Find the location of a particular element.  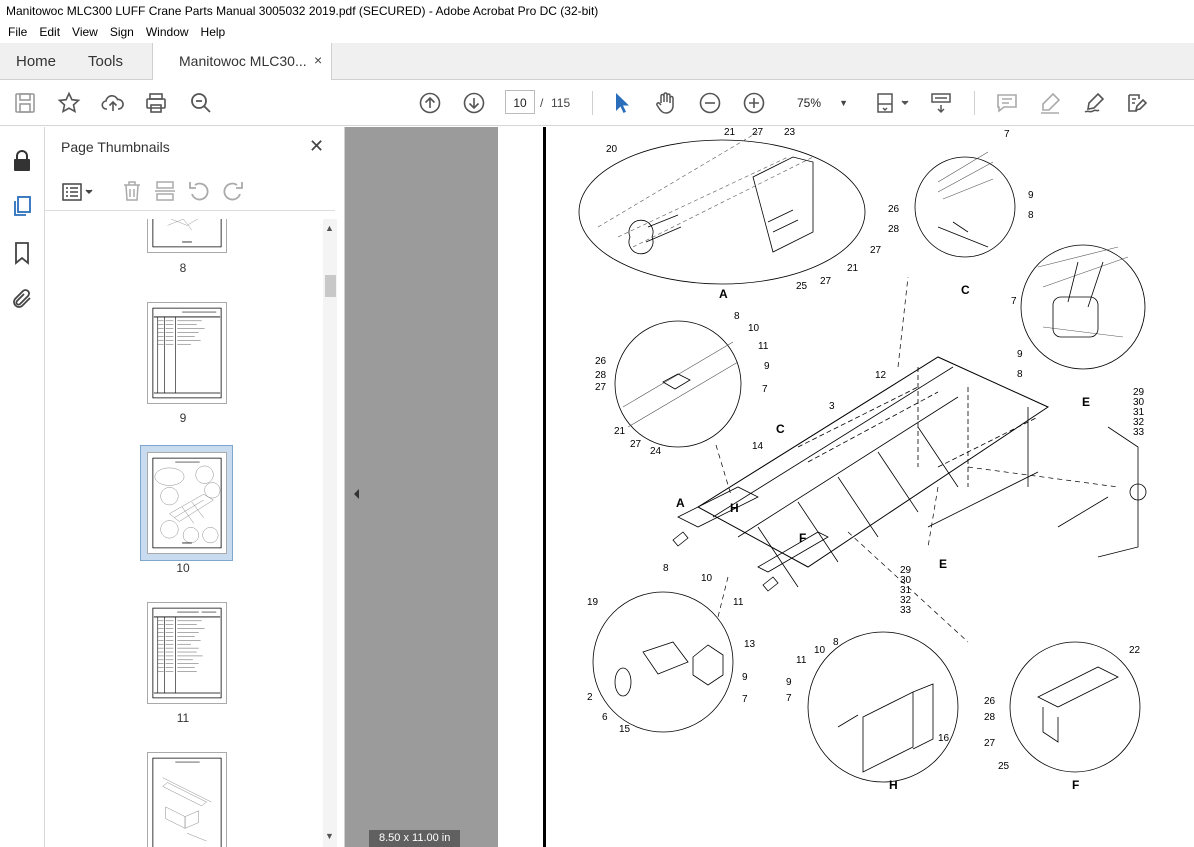

bookmark-star-icon is located at coordinates (69, 103).